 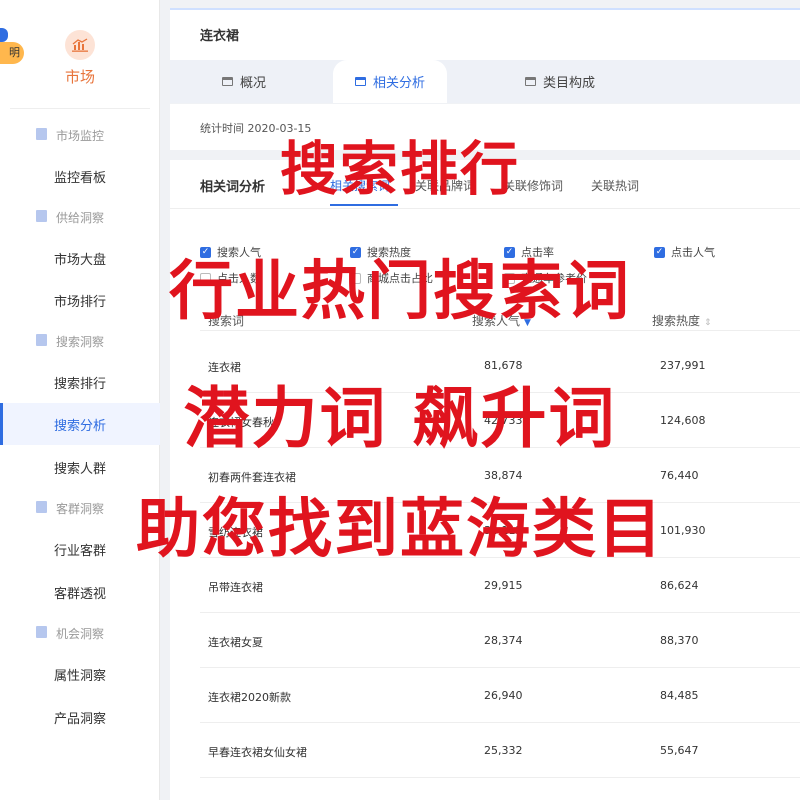 What do you see at coordinates (485, 81) in the screenshot?
I see `tab-bar: 概况 相关分析 类目构成` at bounding box center [485, 81].